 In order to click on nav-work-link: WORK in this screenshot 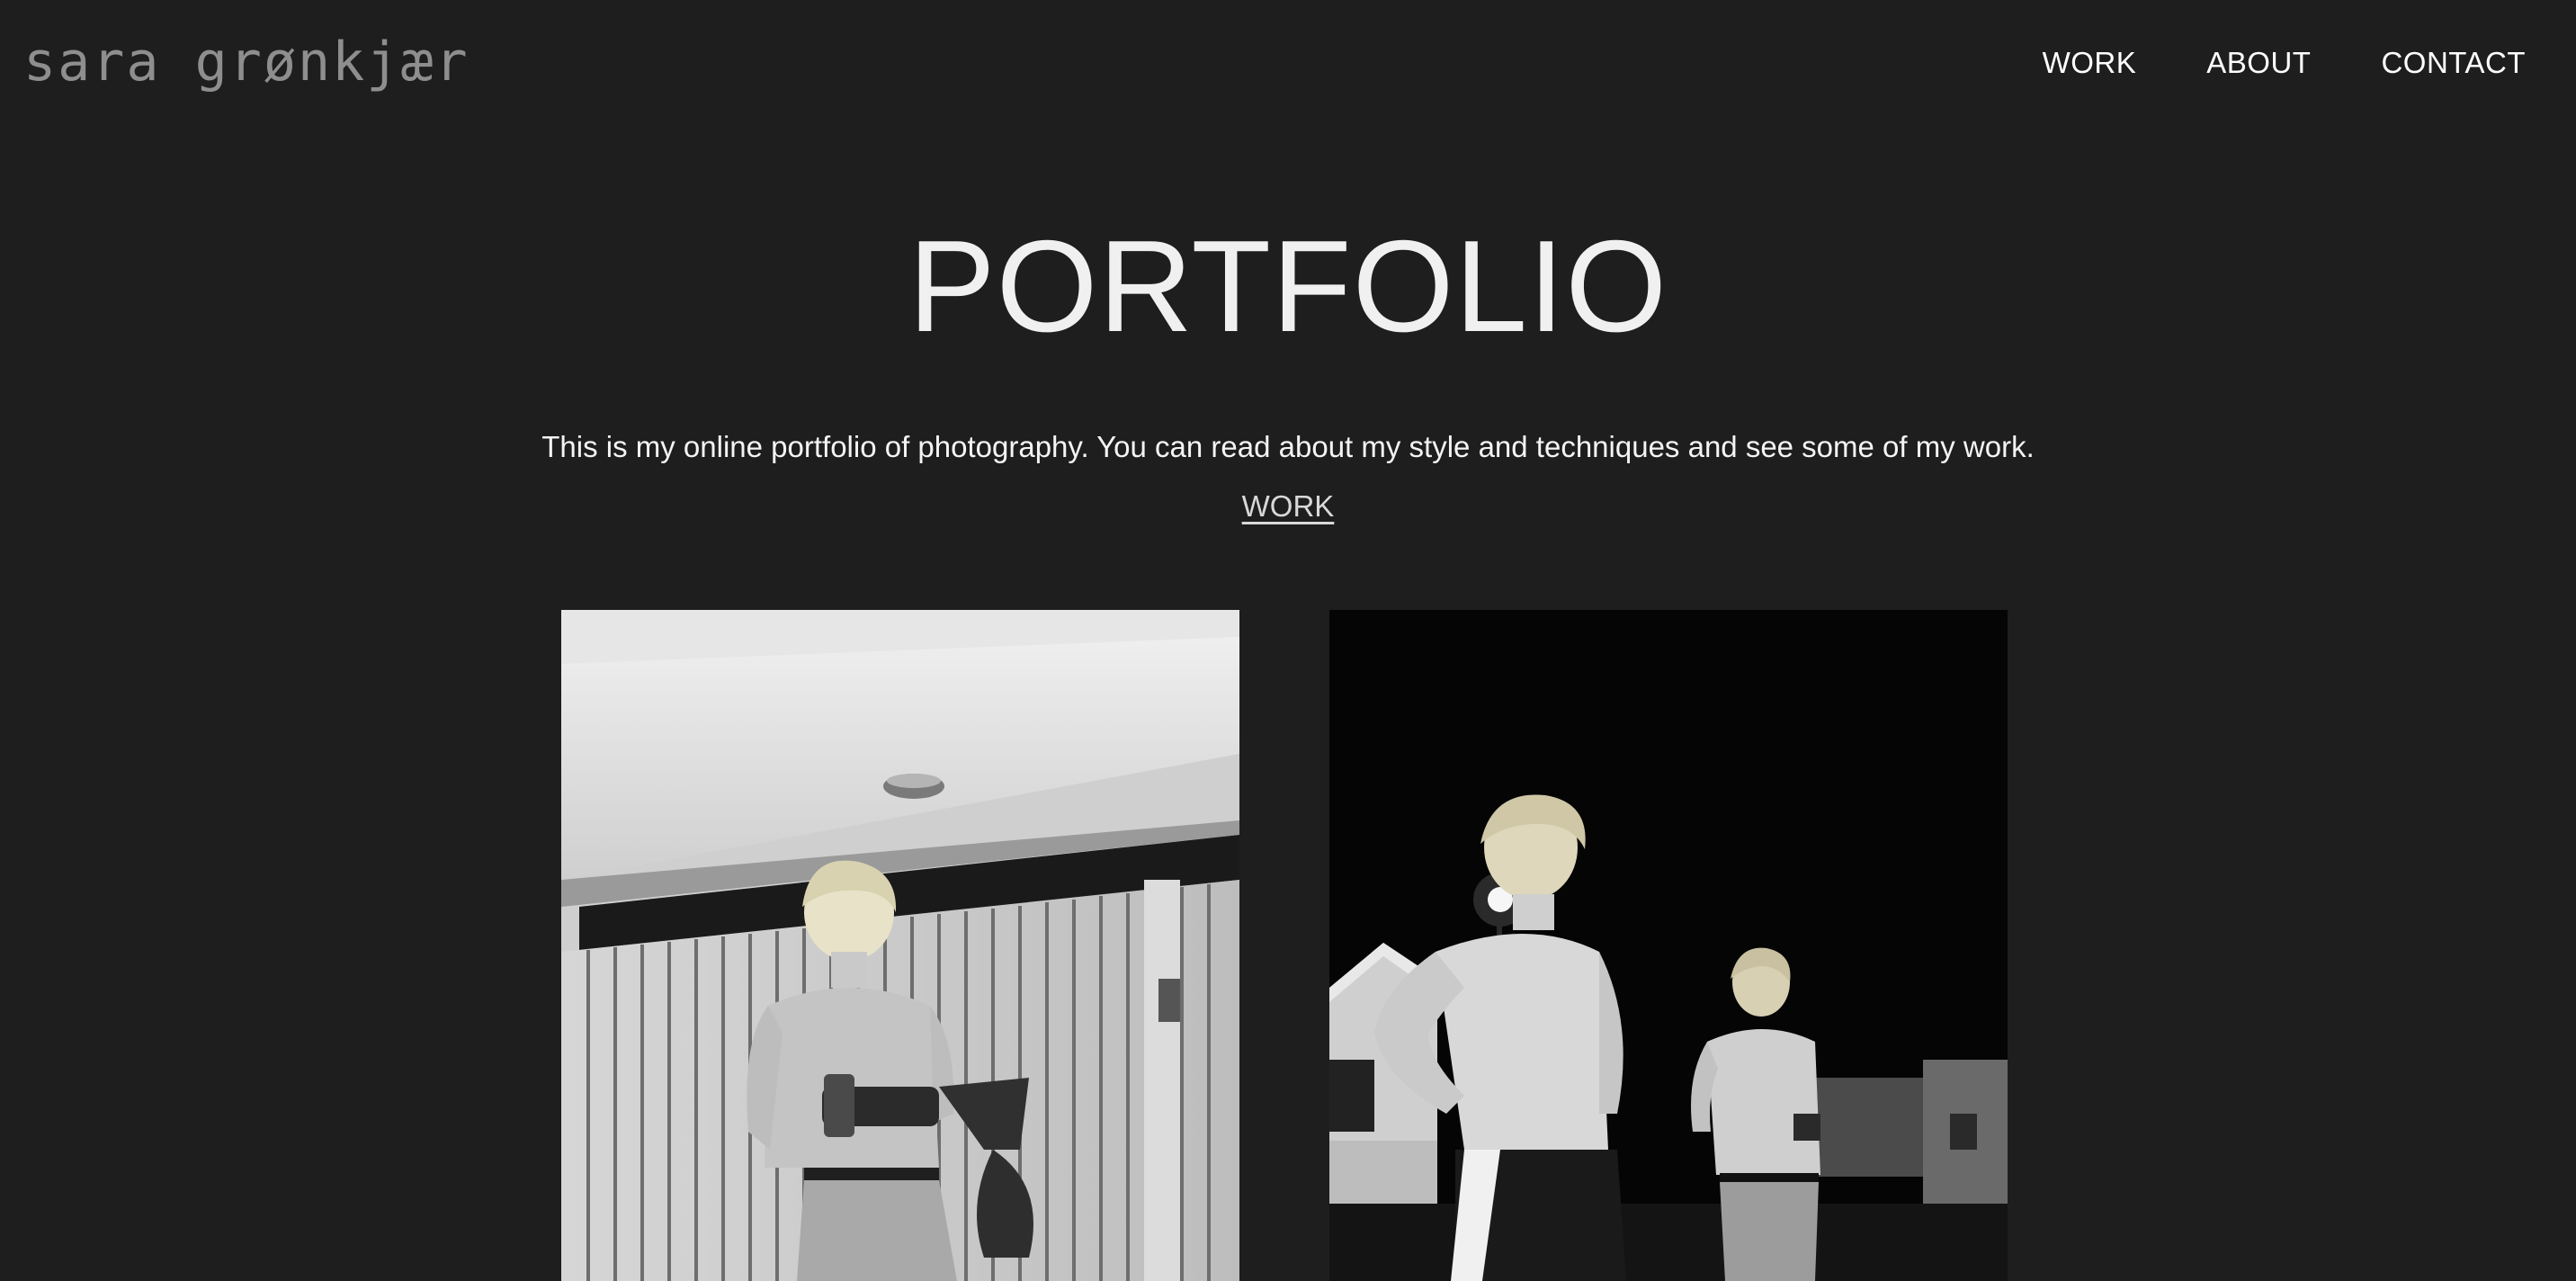, I will do `click(2090, 63)`.